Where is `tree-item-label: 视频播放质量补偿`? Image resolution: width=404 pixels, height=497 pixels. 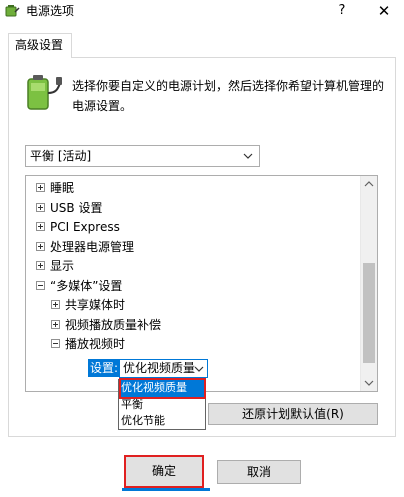 tree-item-label: 视频播放质量补偿 is located at coordinates (113, 324).